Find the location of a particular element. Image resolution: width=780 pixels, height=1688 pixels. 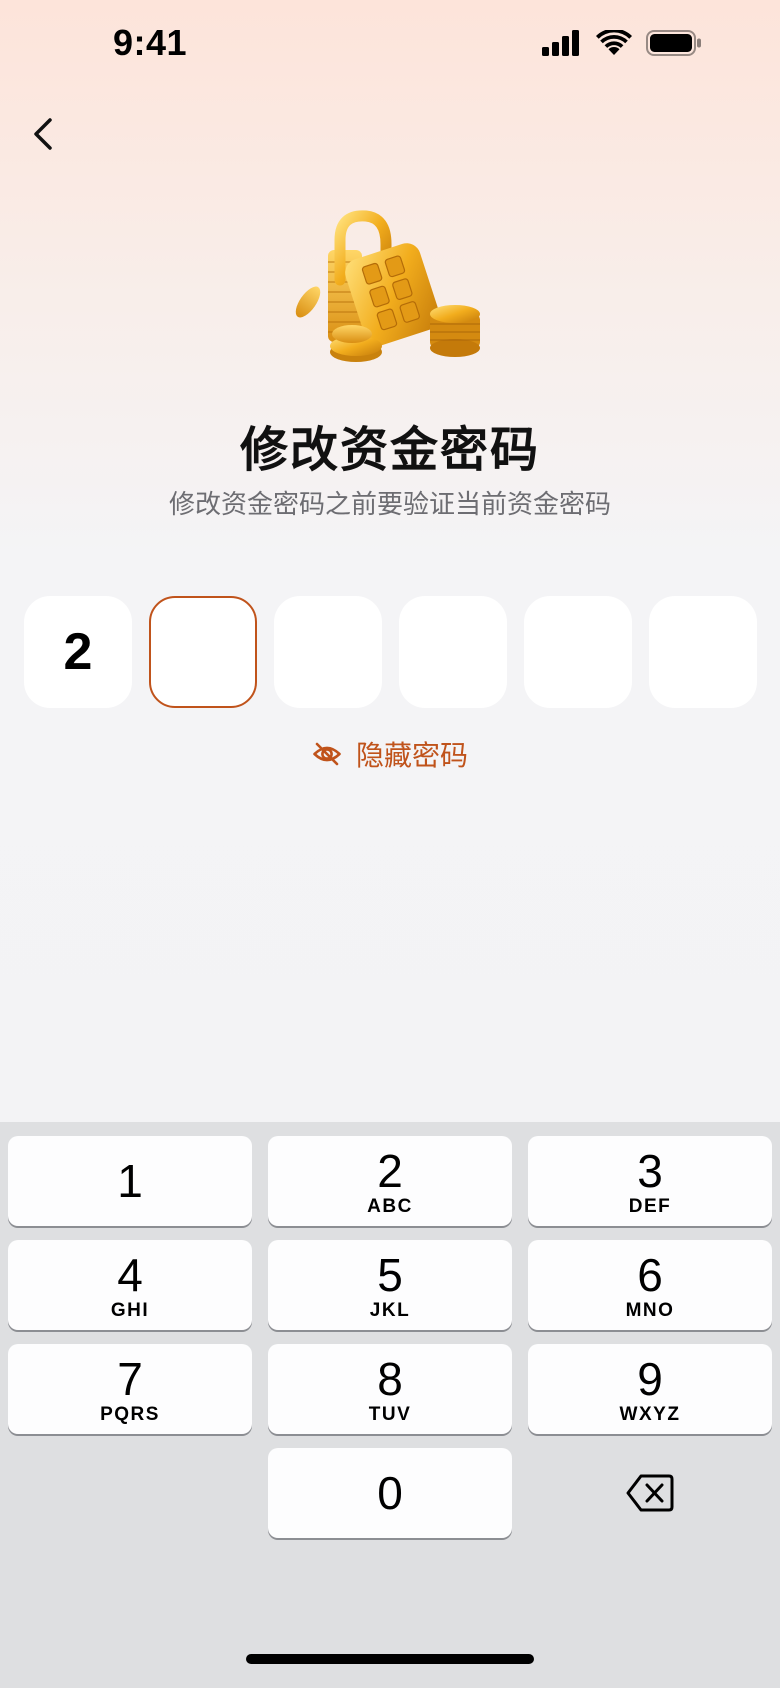

key-1: 1 is located at coordinates (130, 1181).